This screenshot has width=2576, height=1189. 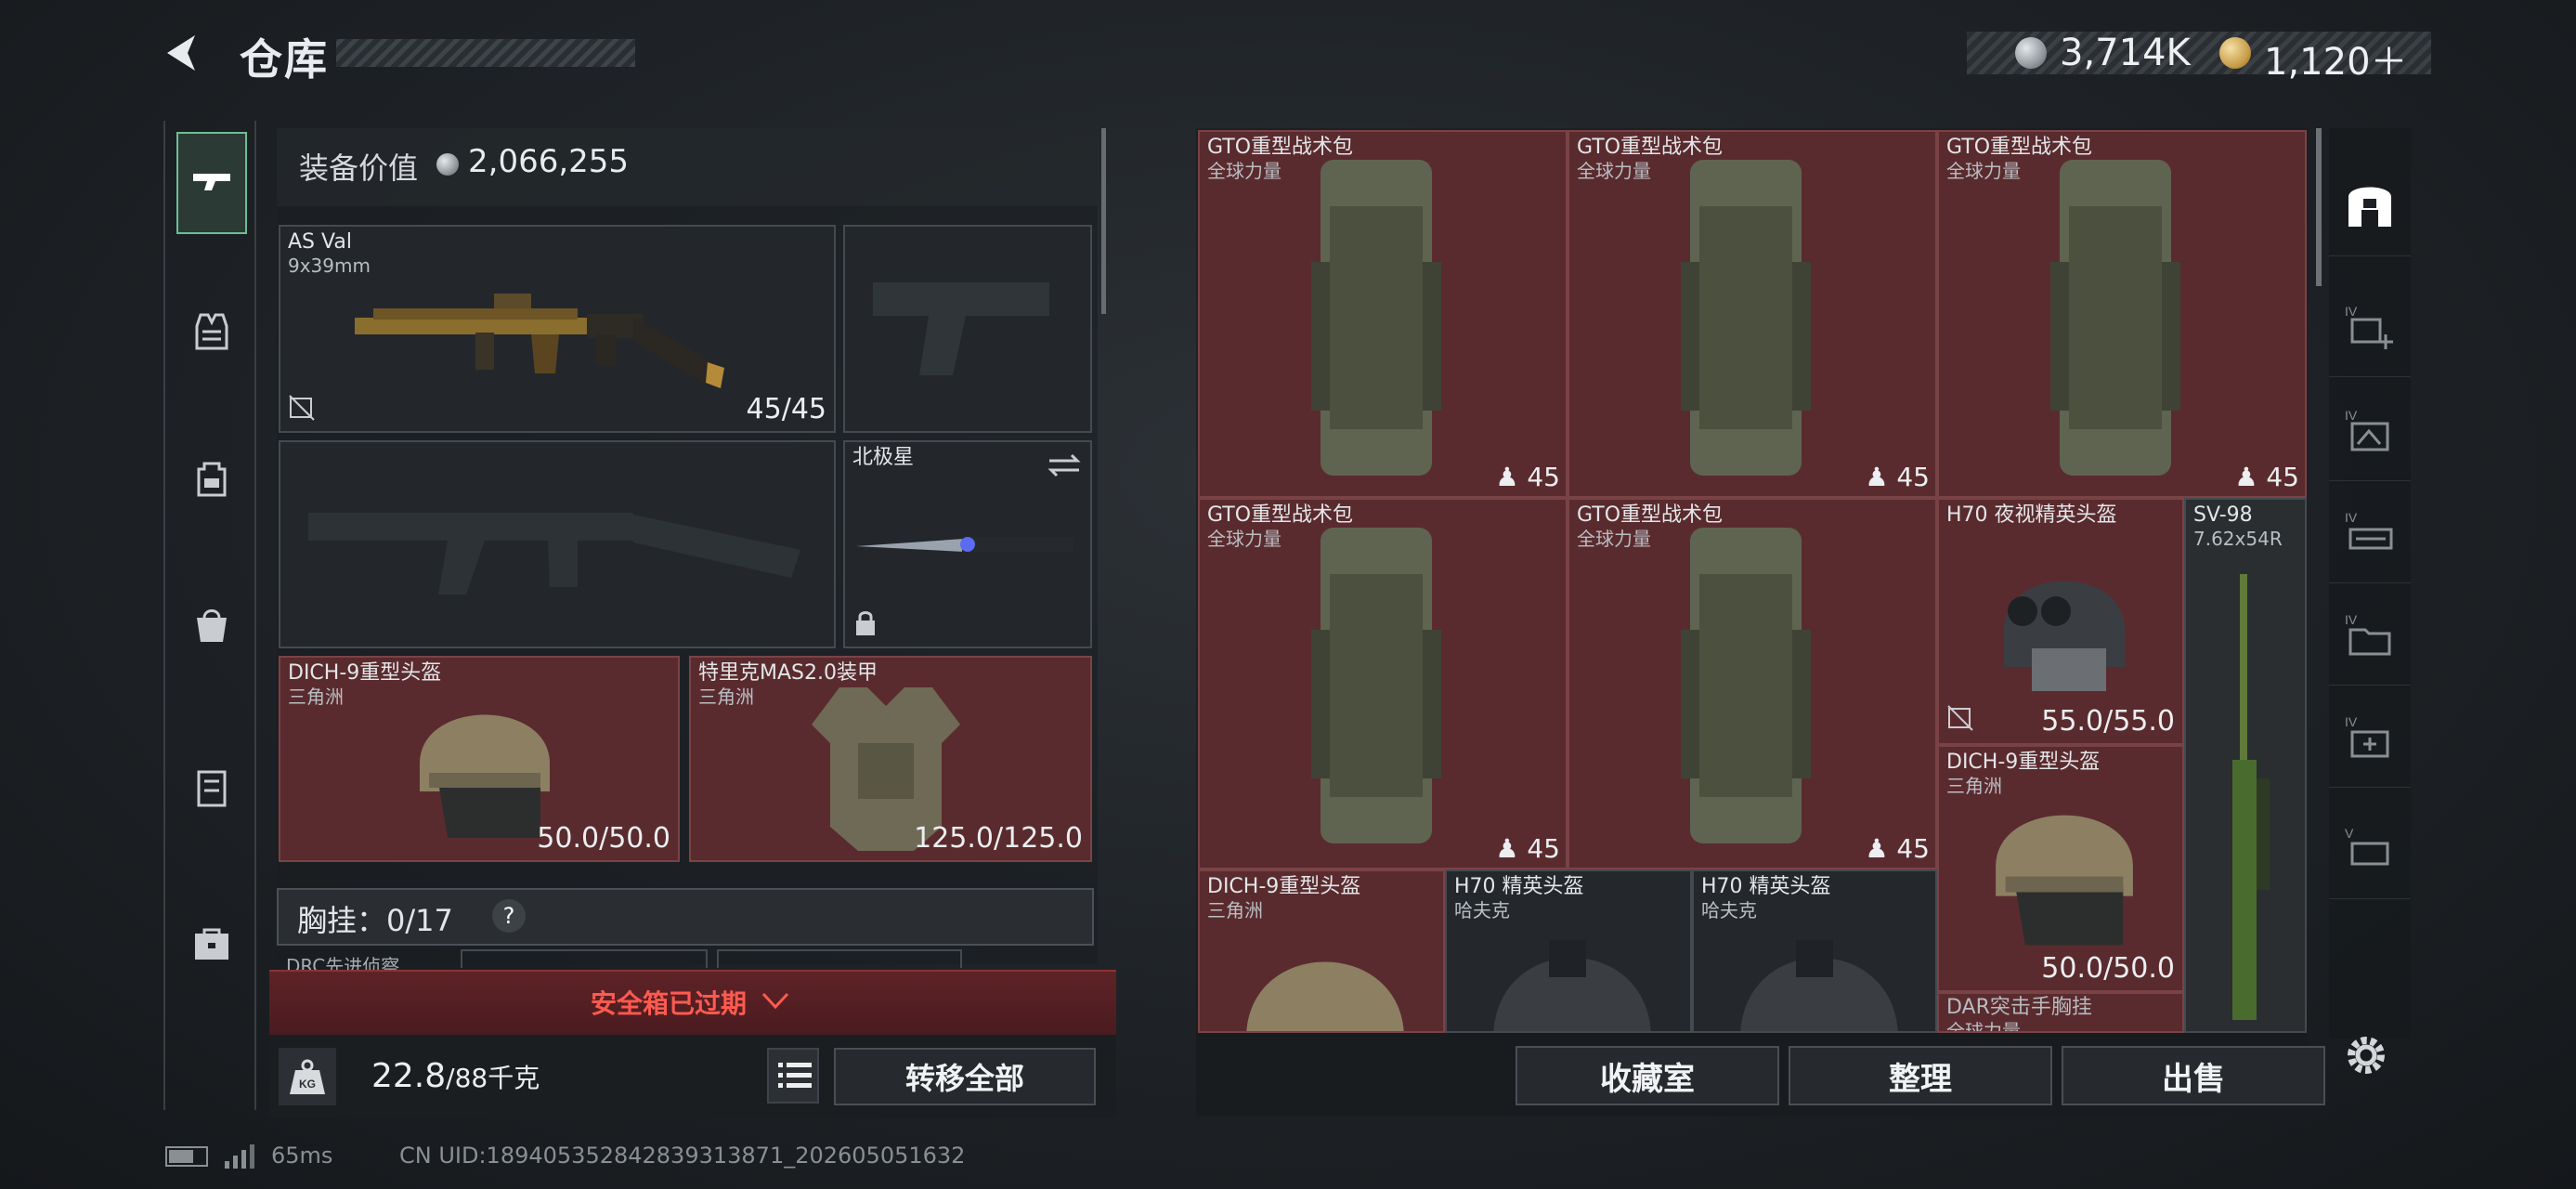 What do you see at coordinates (1321, 951) in the screenshot?
I see `inventory-item-helmet: DICH-9重型头盔 三角洲` at bounding box center [1321, 951].